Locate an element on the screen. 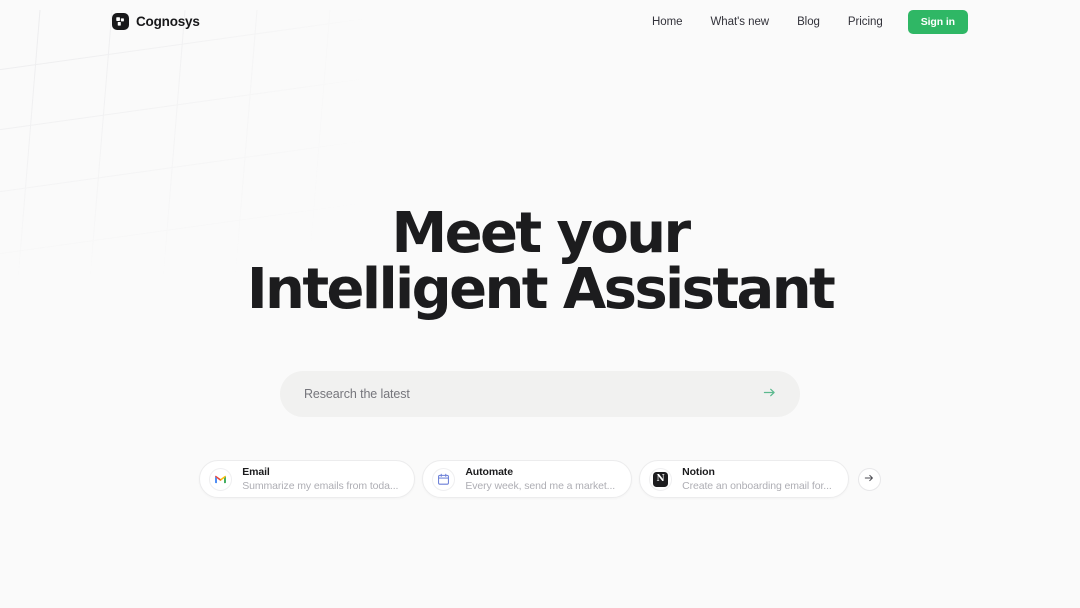 The width and height of the screenshot is (1080, 608). cognosys-pinwheel-icon is located at coordinates (120, 21).